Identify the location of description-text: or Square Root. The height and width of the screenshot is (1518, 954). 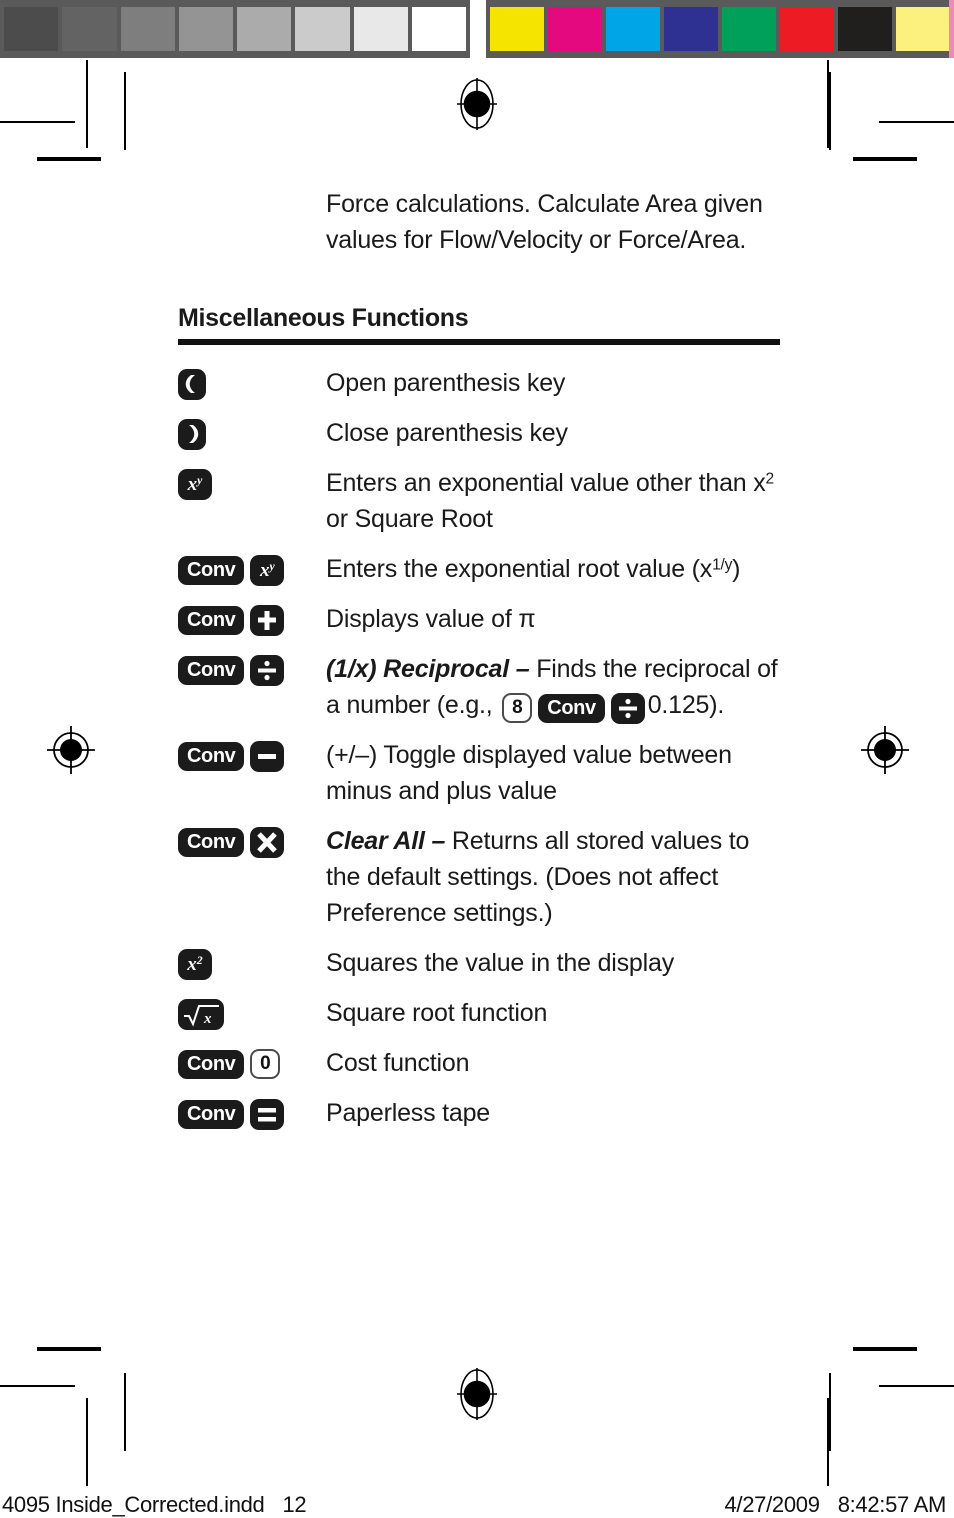
(409, 519).